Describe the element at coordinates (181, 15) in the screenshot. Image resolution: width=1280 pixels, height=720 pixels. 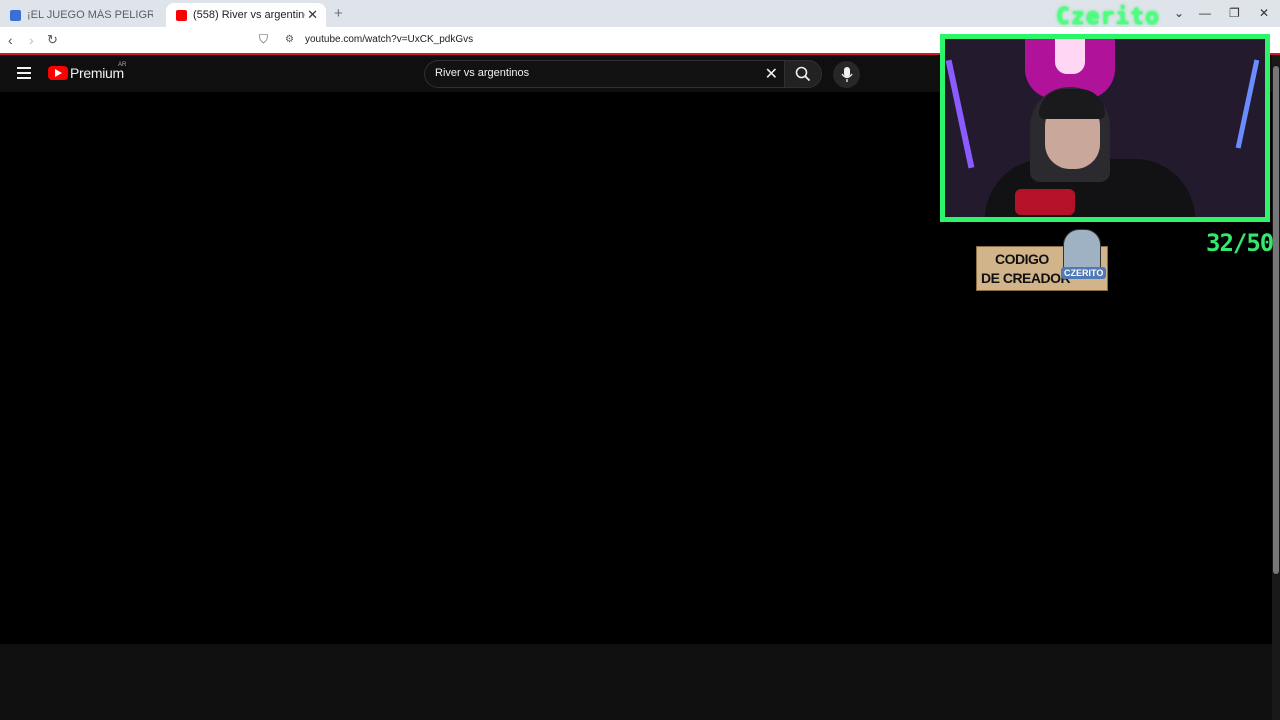
I see `youtube-favicon-icon` at that location.